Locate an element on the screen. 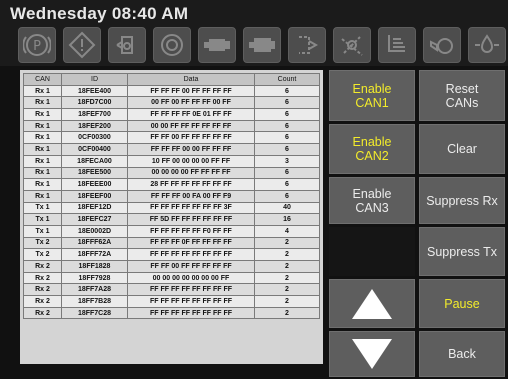 This screenshot has height=379, width=508. battery-gauge-icon is located at coordinates (307, 45).